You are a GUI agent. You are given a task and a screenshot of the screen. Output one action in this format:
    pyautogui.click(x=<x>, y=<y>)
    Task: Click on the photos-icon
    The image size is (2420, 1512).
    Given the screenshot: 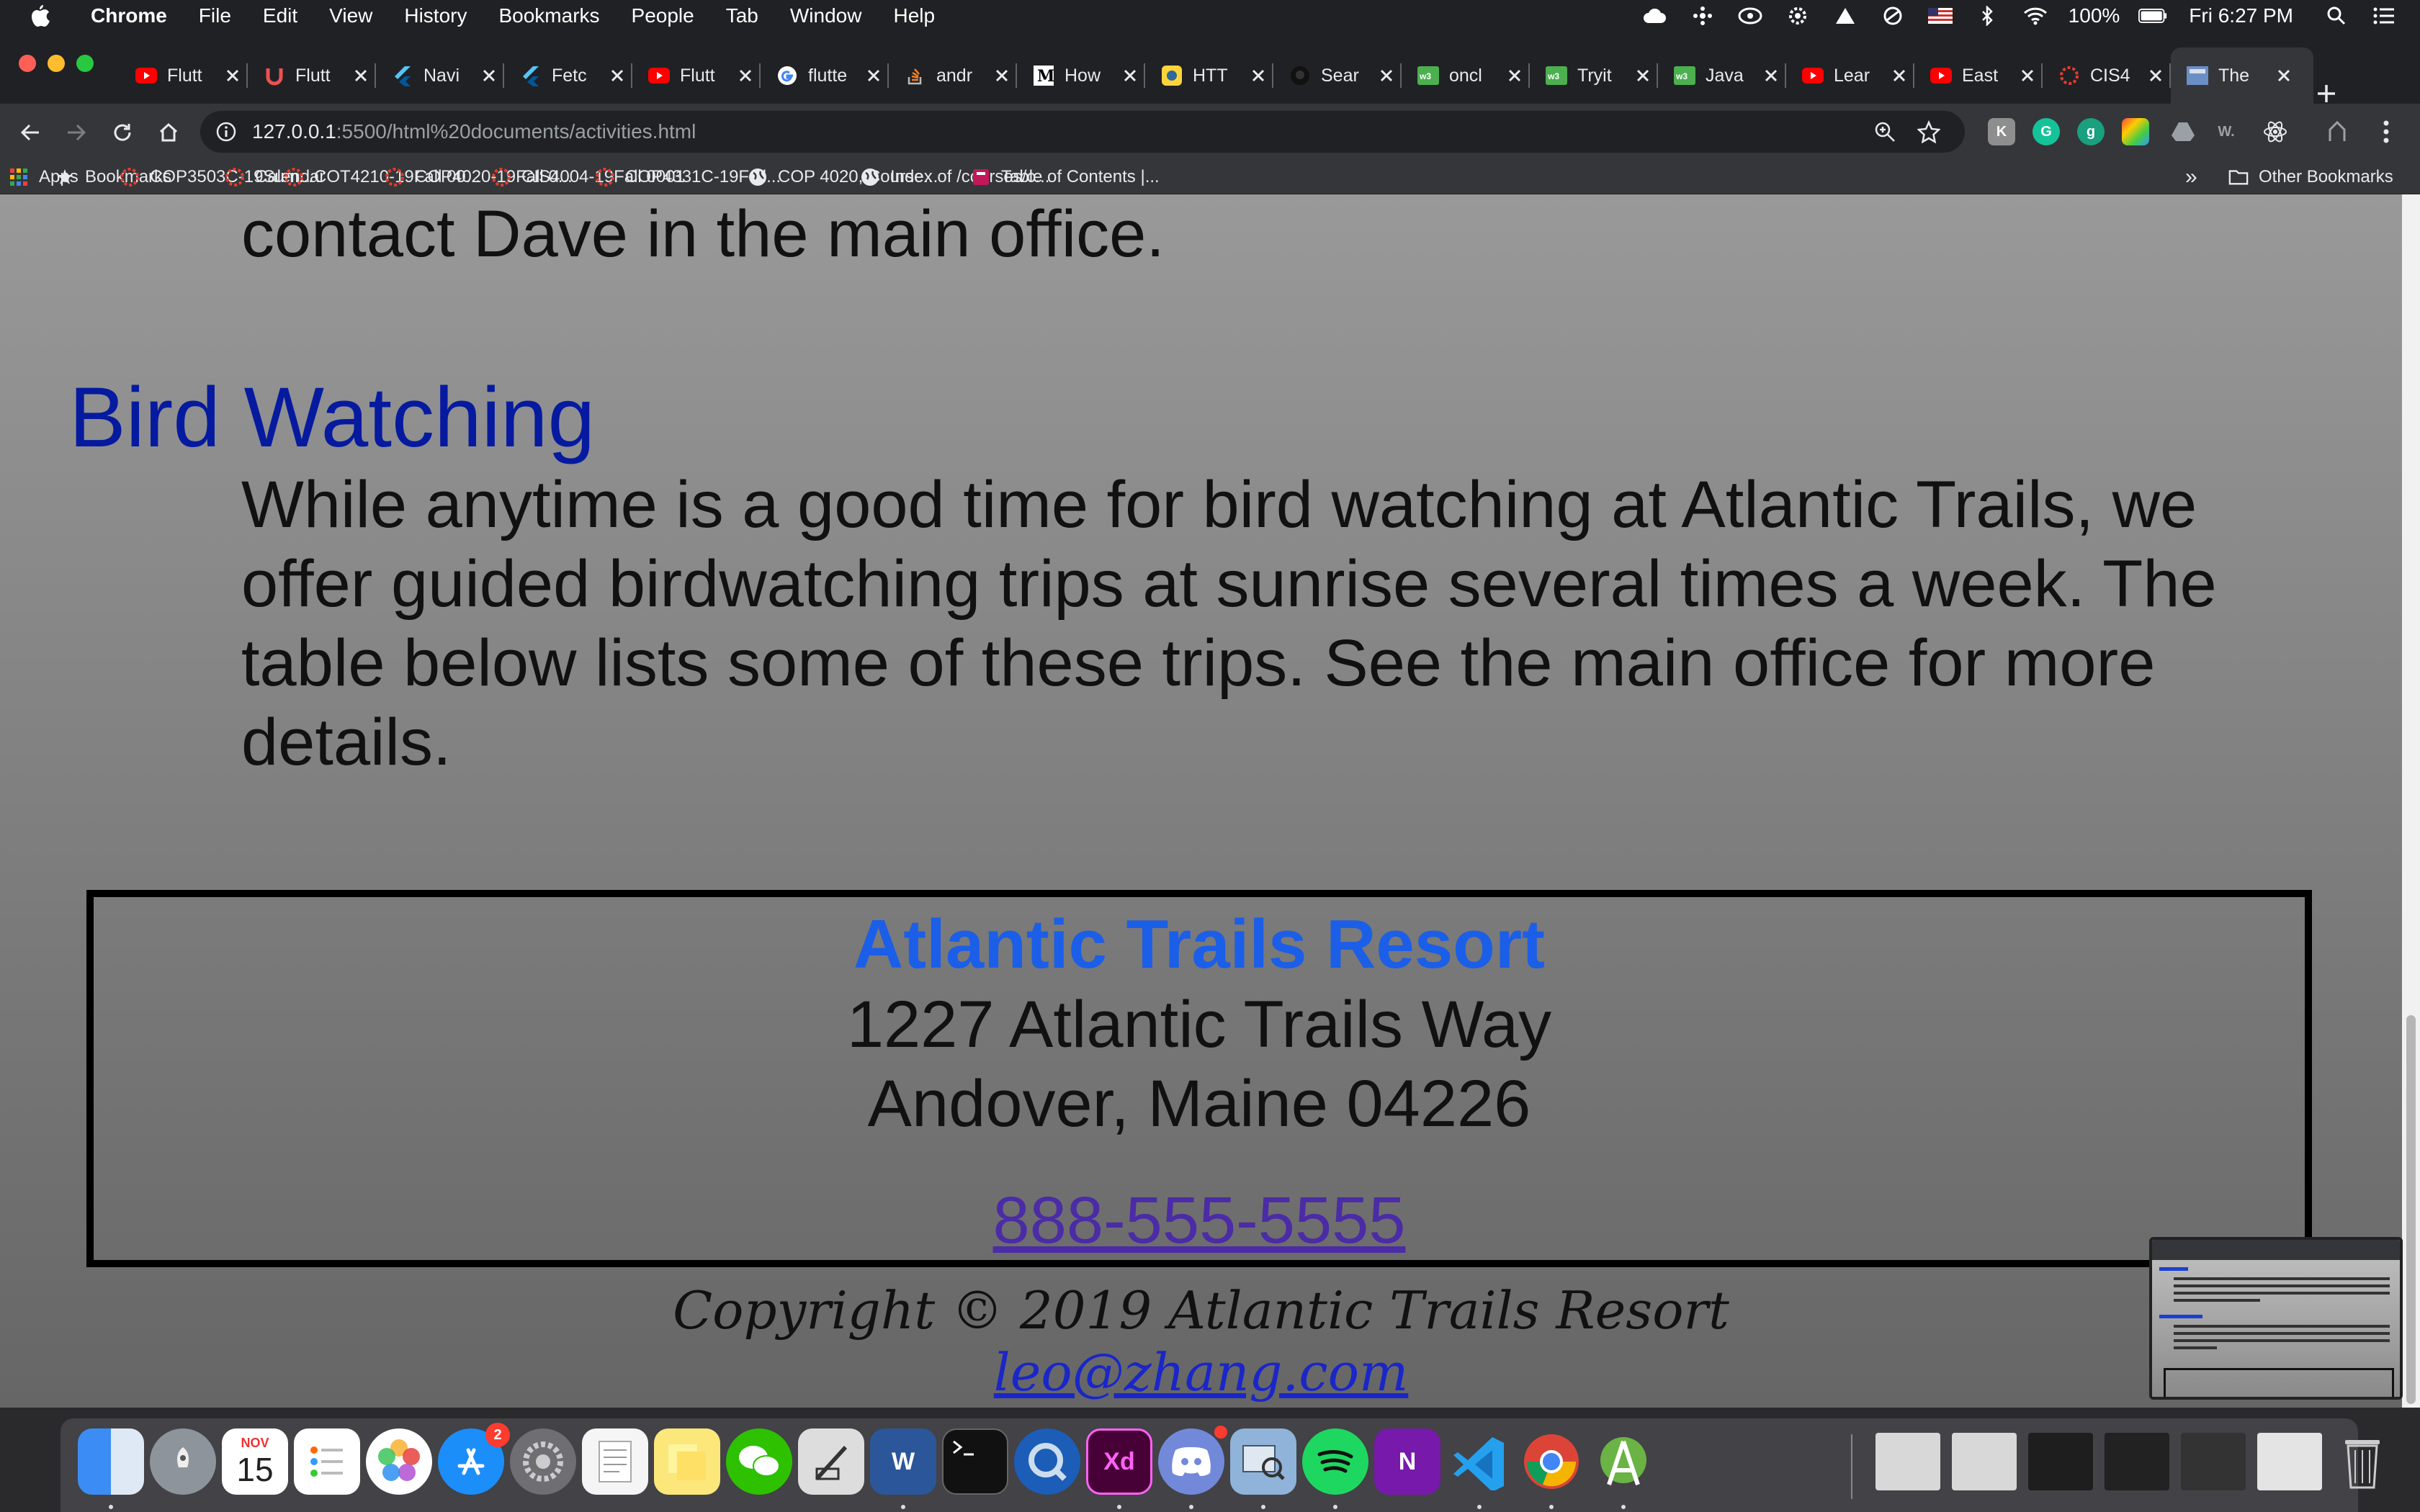 What is the action you would take?
    pyautogui.click(x=399, y=1461)
    